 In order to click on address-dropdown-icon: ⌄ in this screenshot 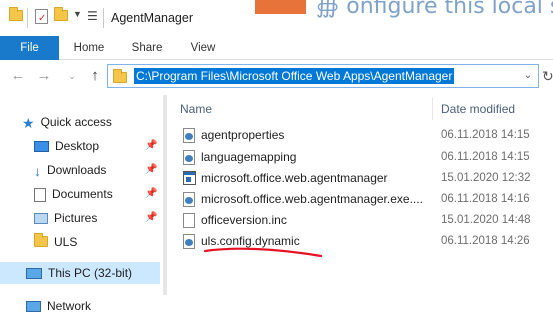, I will do `click(528, 76)`.